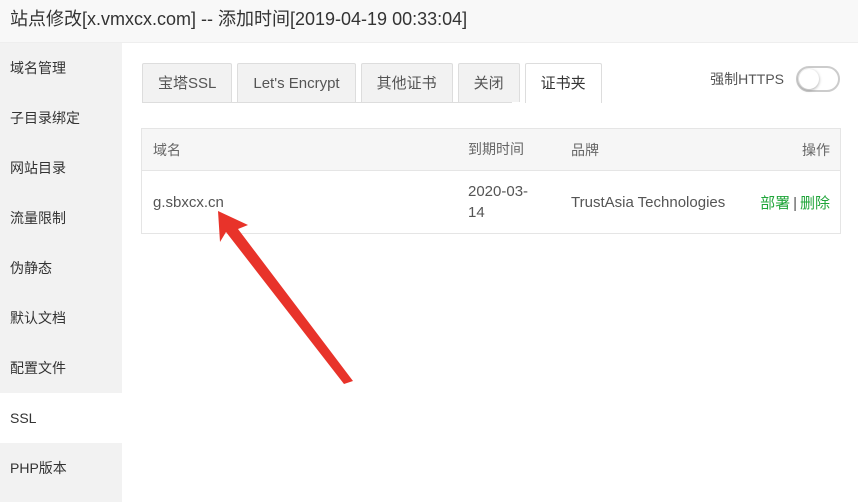 The width and height of the screenshot is (858, 502). What do you see at coordinates (61, 268) in the screenshot?
I see `sidebar-item-rewrite: 伪静态` at bounding box center [61, 268].